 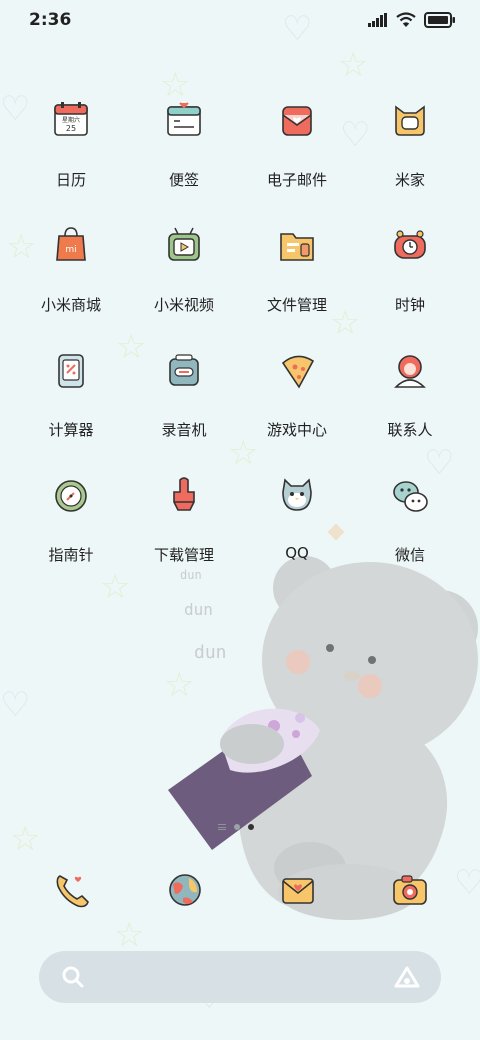 What do you see at coordinates (184, 393) in the screenshot?
I see `app-recorder: 录音机` at bounding box center [184, 393].